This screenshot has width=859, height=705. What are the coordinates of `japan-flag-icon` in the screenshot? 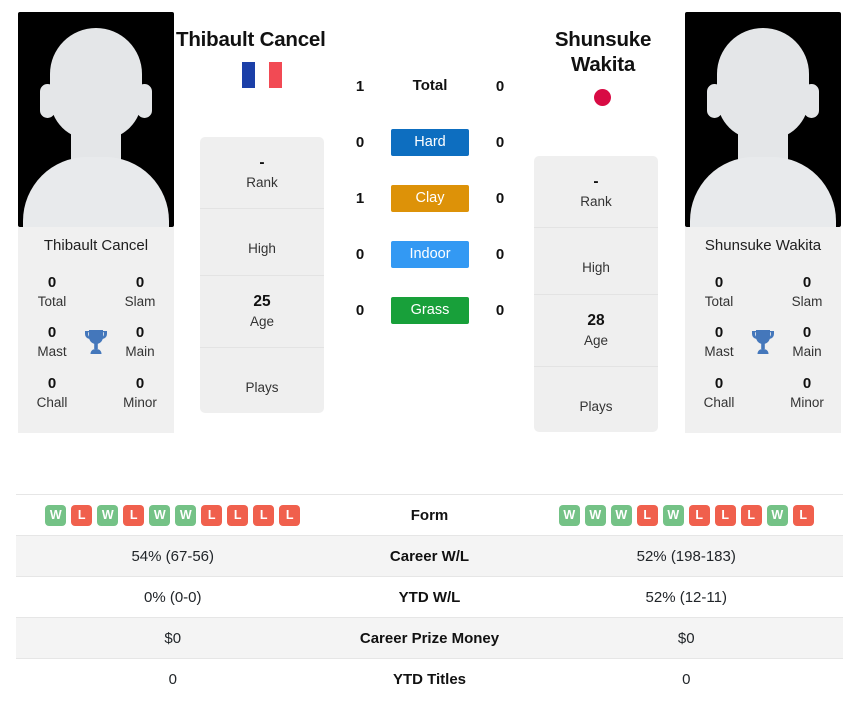 It's located at (602, 97).